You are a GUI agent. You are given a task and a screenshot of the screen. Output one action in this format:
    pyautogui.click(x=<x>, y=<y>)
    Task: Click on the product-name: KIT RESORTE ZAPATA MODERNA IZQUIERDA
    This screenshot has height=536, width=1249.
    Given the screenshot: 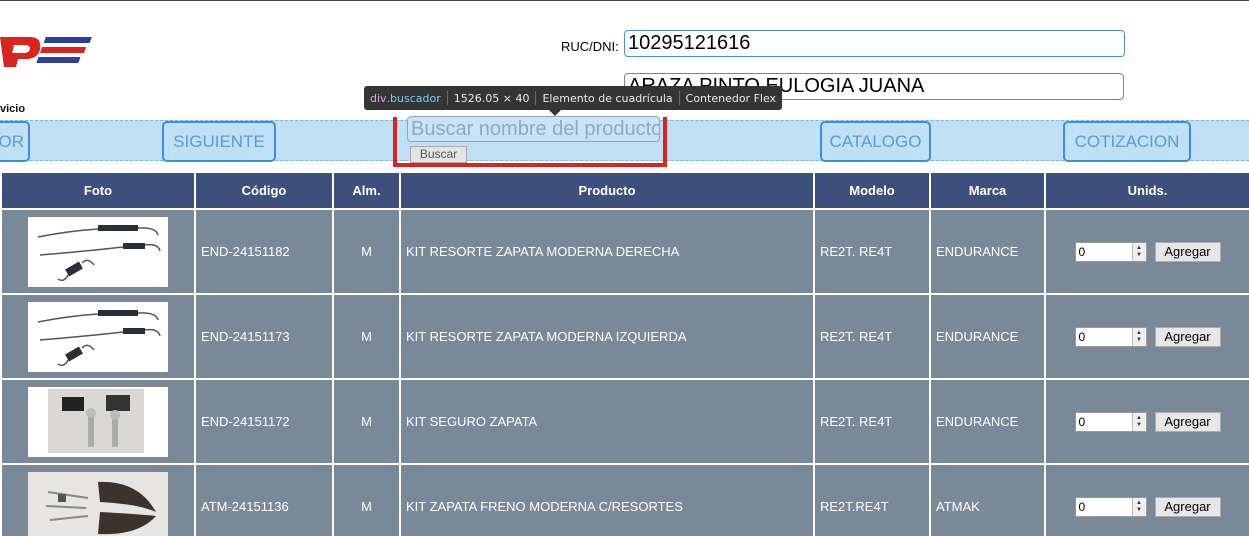 What is the action you would take?
    pyautogui.click(x=607, y=336)
    